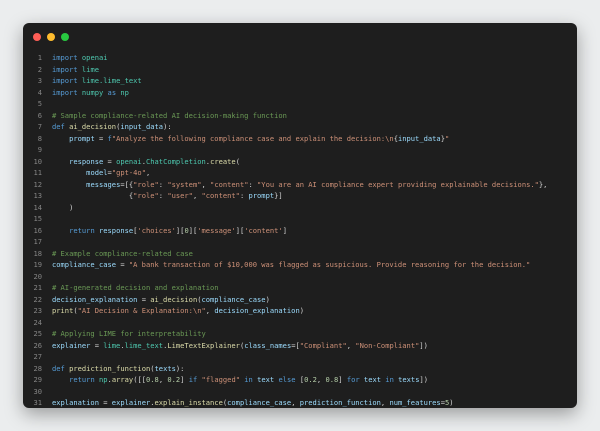 This screenshot has height=431, width=600. I want to click on code-token: {, so click(93, 195).